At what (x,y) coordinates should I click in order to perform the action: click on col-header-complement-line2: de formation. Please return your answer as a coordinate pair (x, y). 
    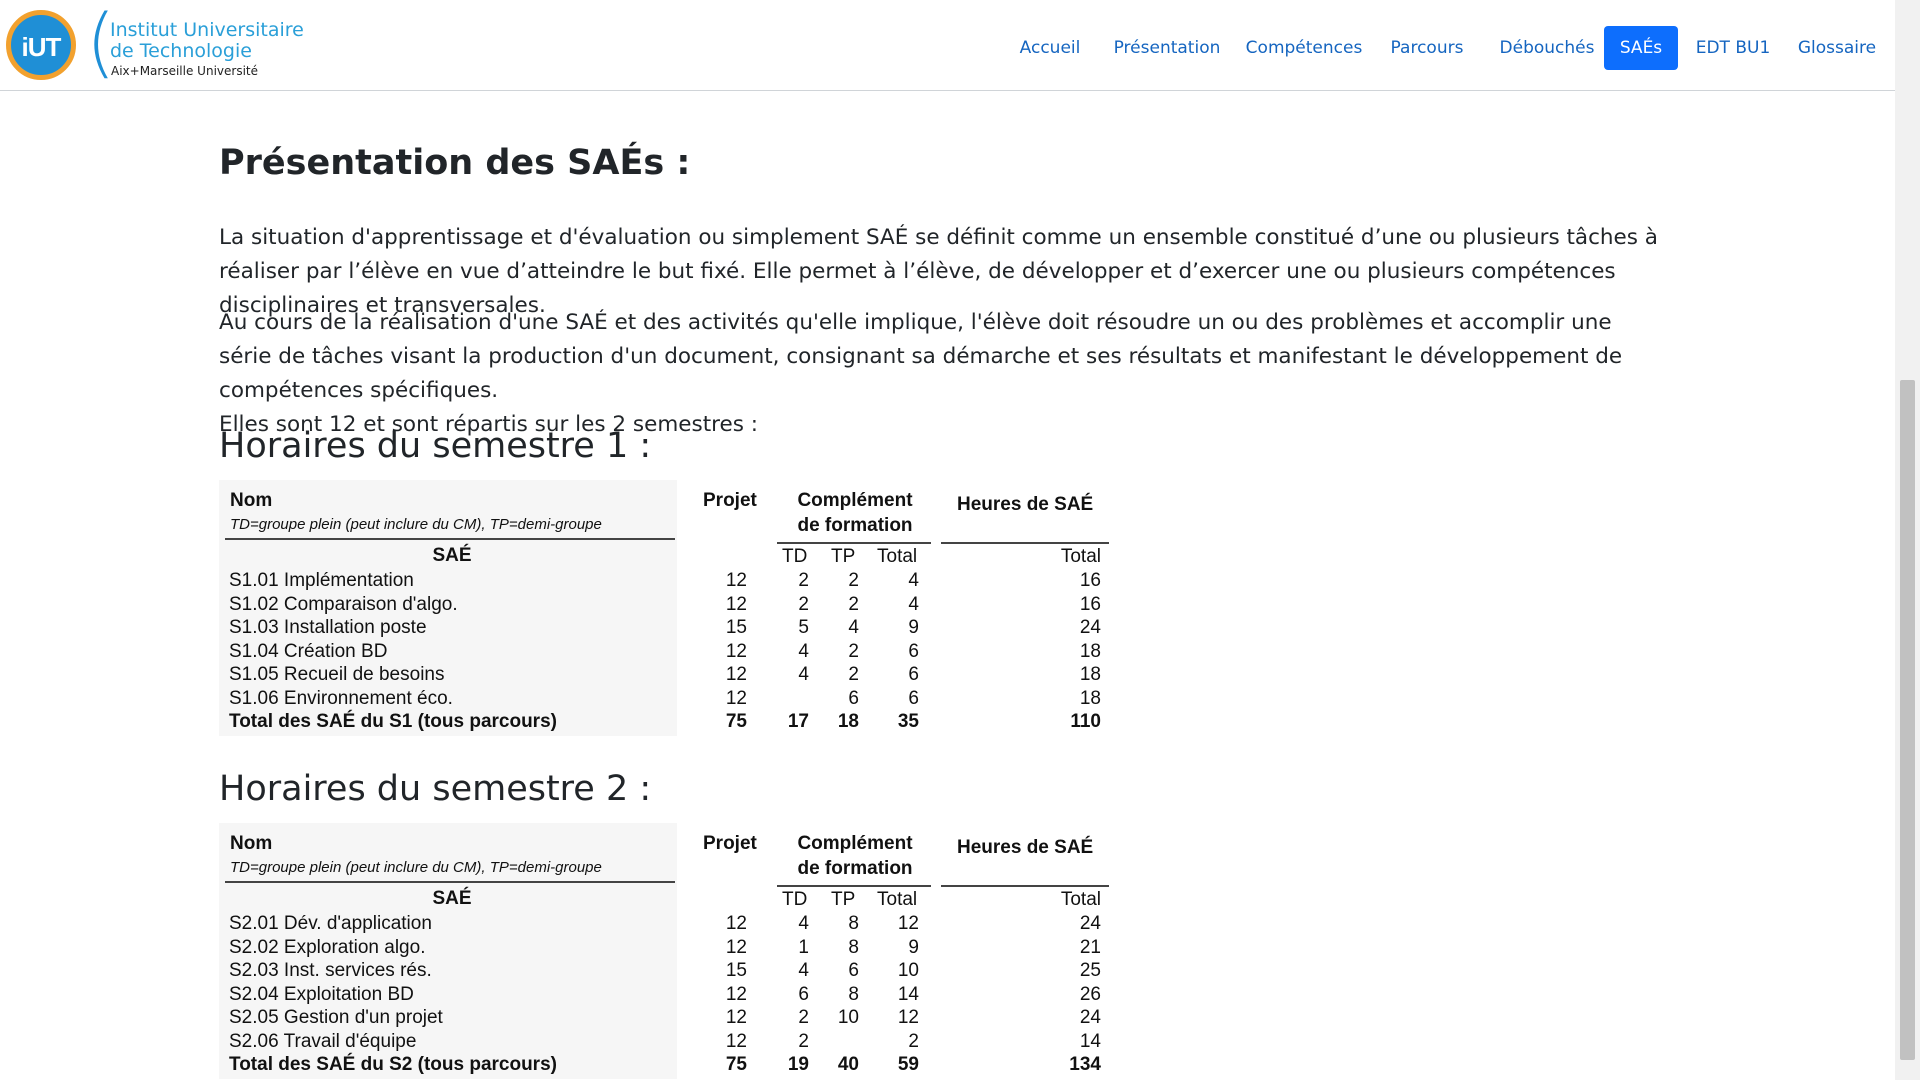
    Looking at the image, I should click on (855, 525).